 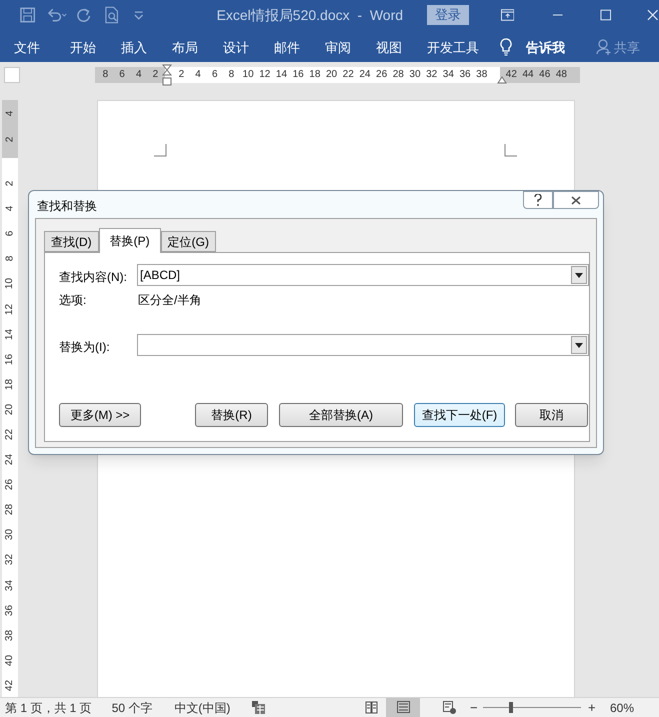 What do you see at coordinates (231, 415) in the screenshot?
I see `dialog-button: 替换(R)` at bounding box center [231, 415].